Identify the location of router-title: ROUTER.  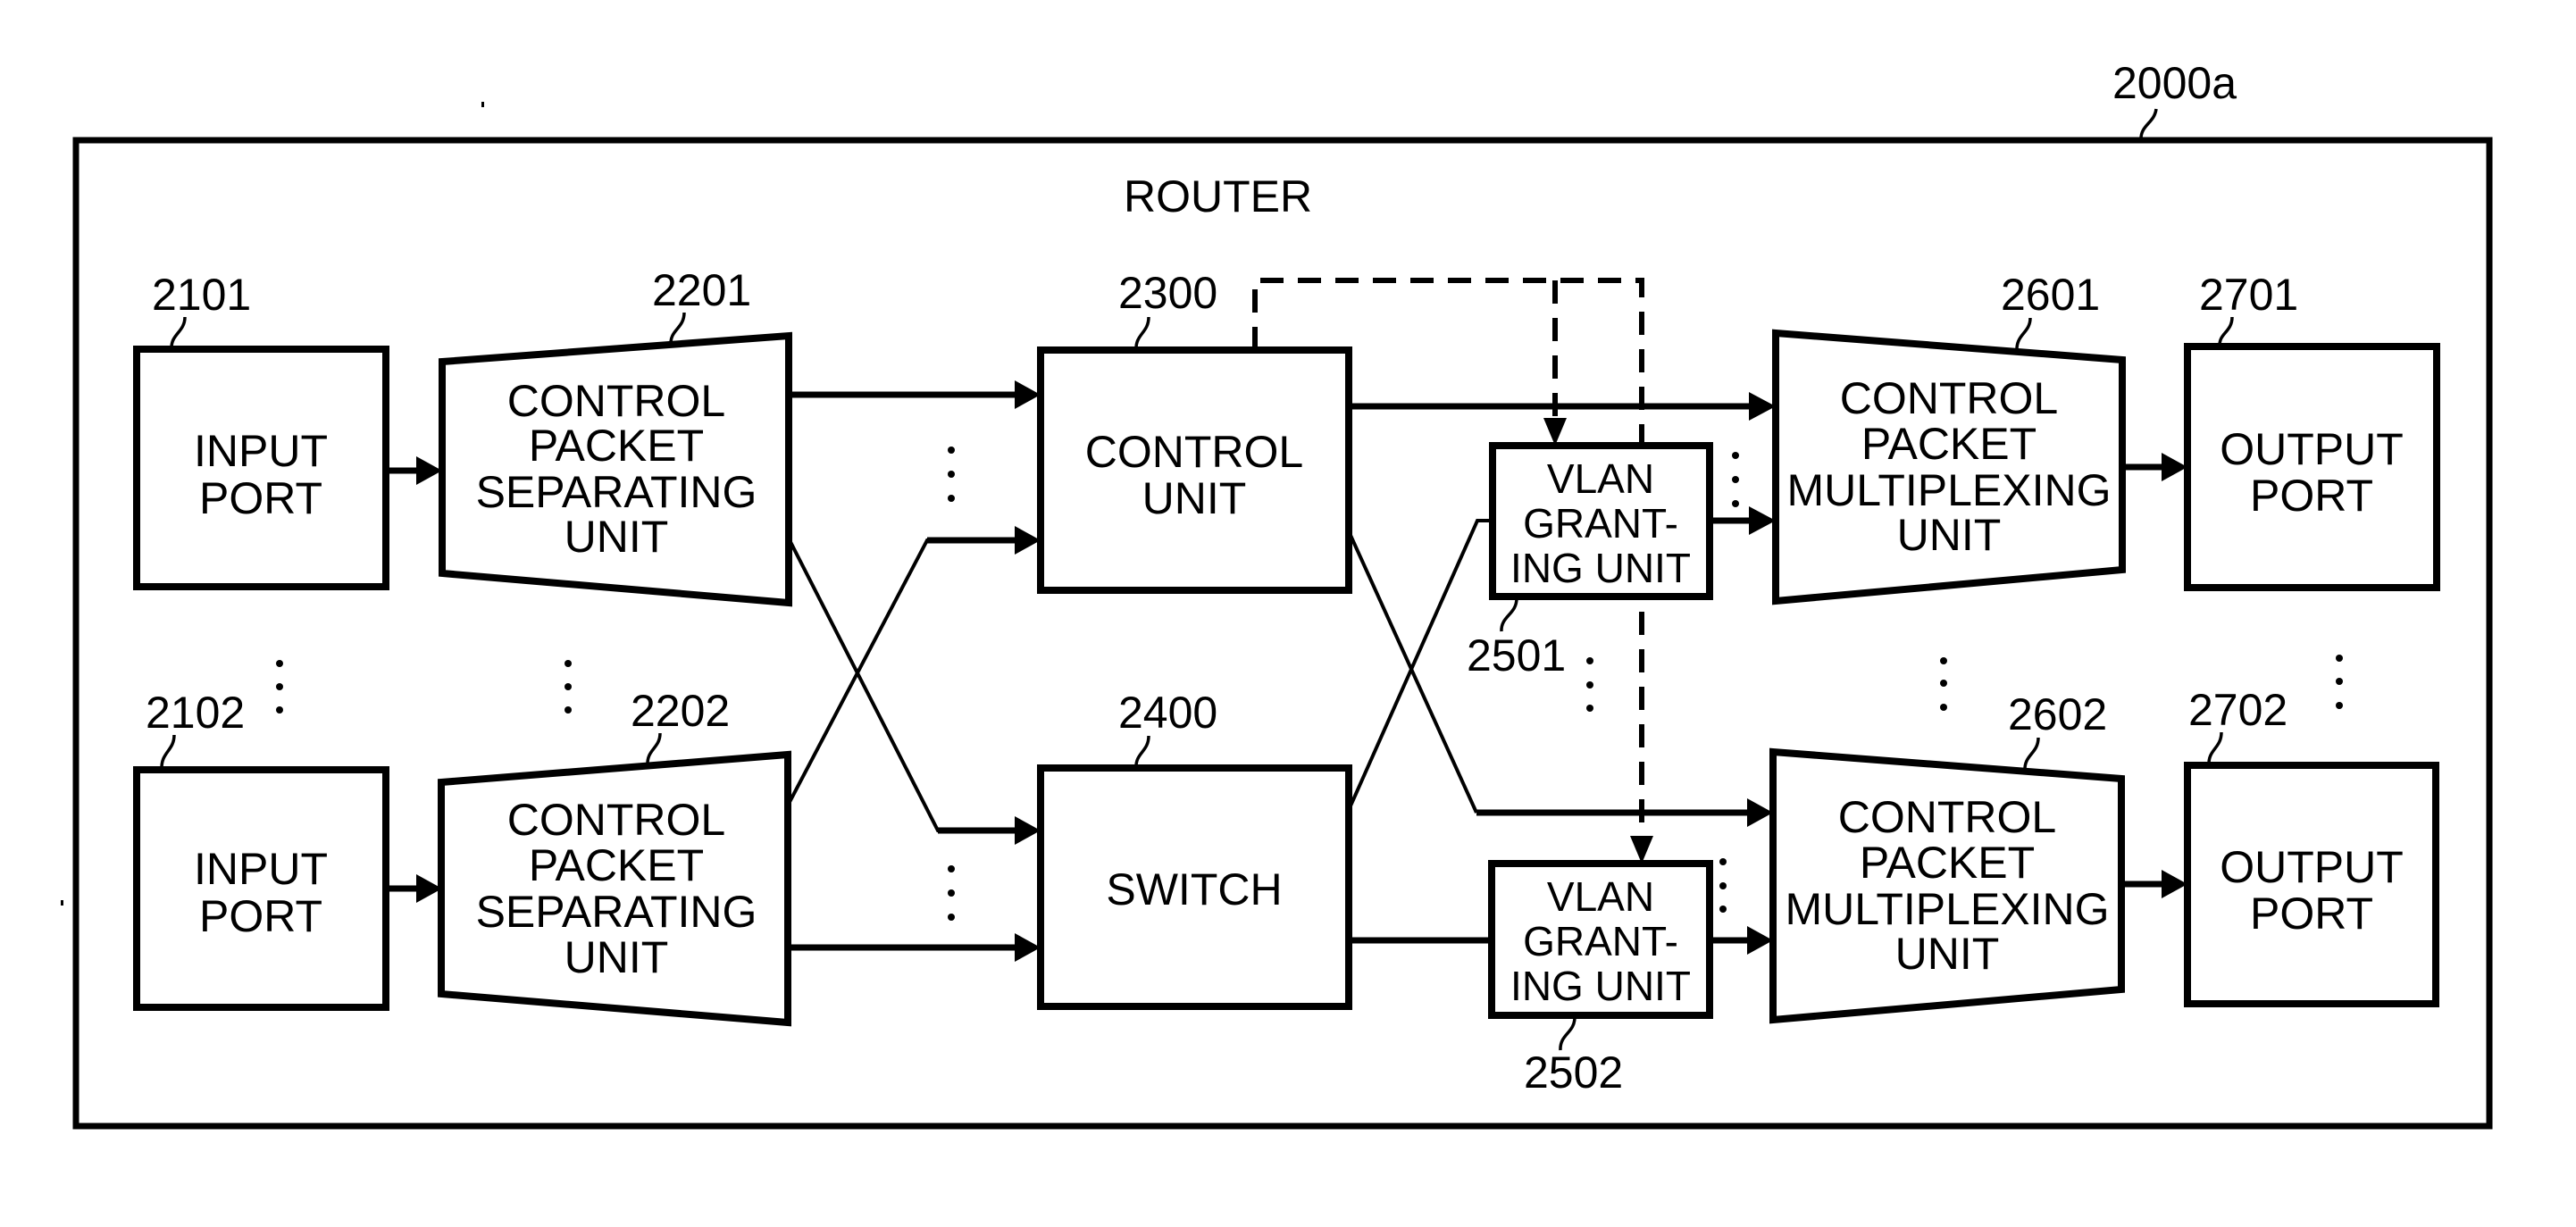
(1218, 196).